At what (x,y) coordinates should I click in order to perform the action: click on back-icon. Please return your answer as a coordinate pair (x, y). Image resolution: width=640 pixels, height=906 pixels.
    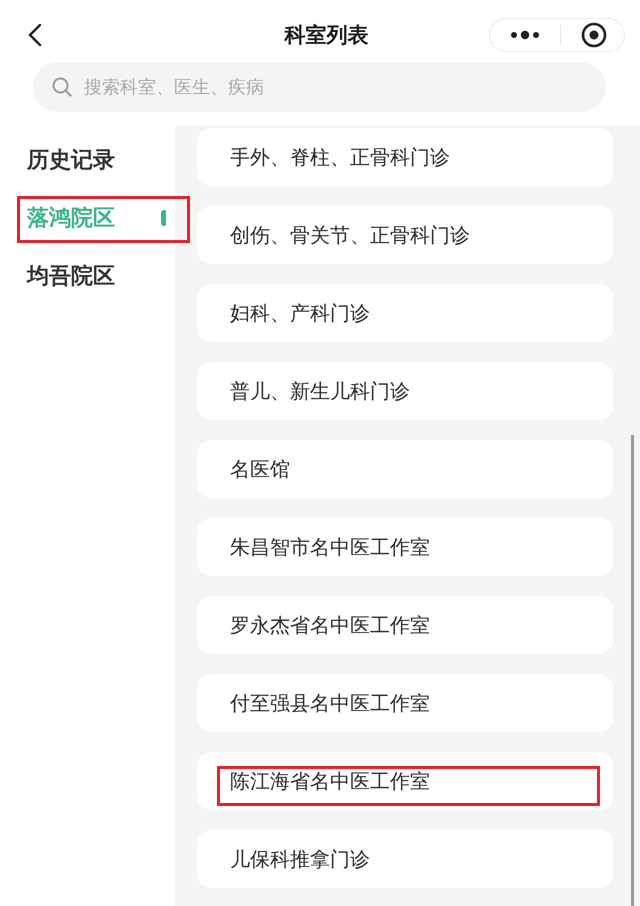
    Looking at the image, I should click on (35, 35).